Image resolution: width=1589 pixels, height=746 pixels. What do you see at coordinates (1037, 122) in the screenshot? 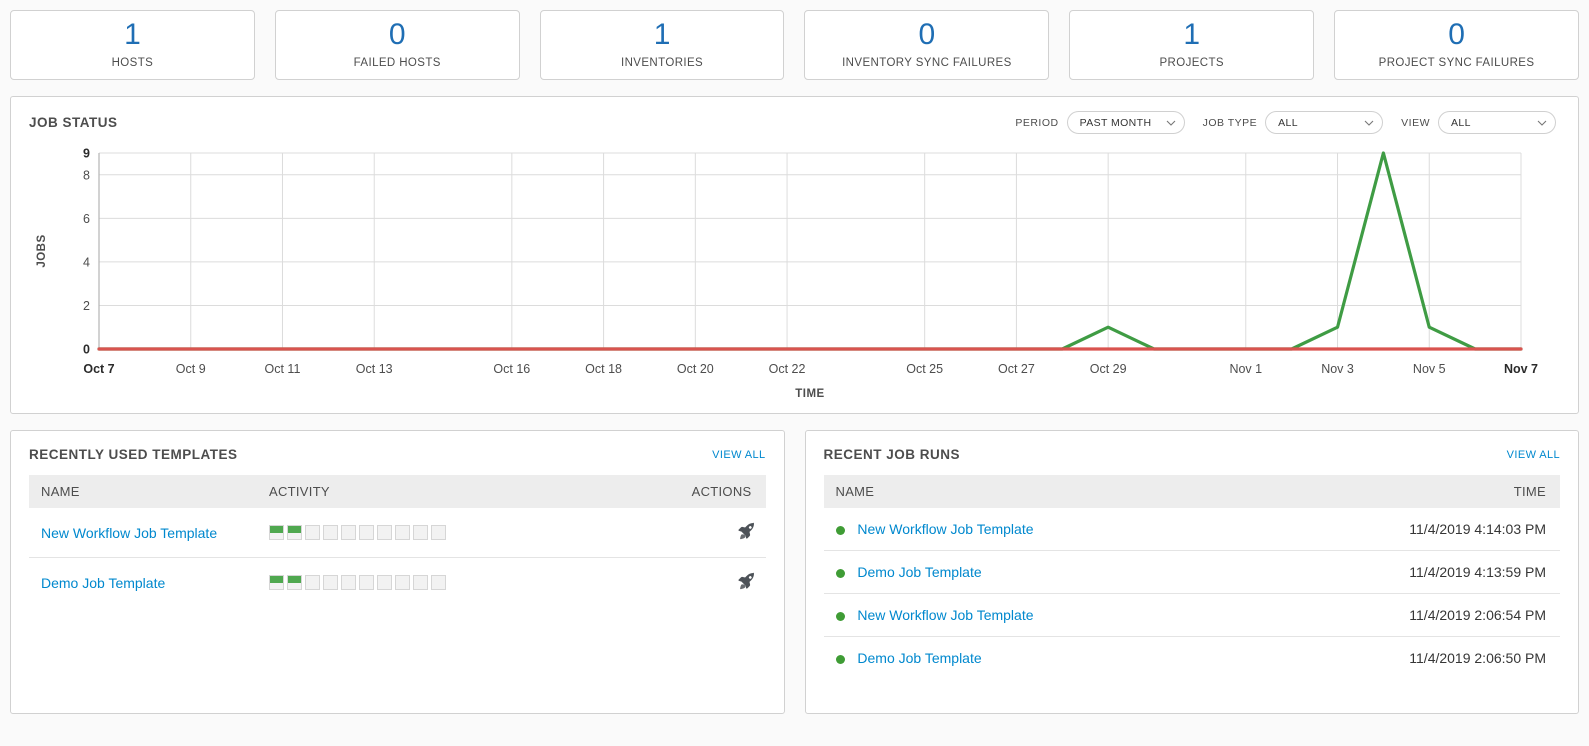
I see `filter-period-label: PERIOD` at bounding box center [1037, 122].